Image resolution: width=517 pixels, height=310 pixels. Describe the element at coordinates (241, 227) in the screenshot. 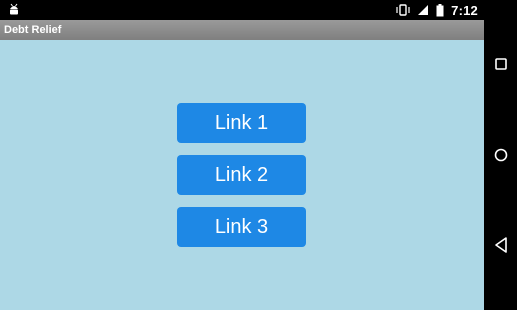

I see `link-3-button: Link 3` at that location.